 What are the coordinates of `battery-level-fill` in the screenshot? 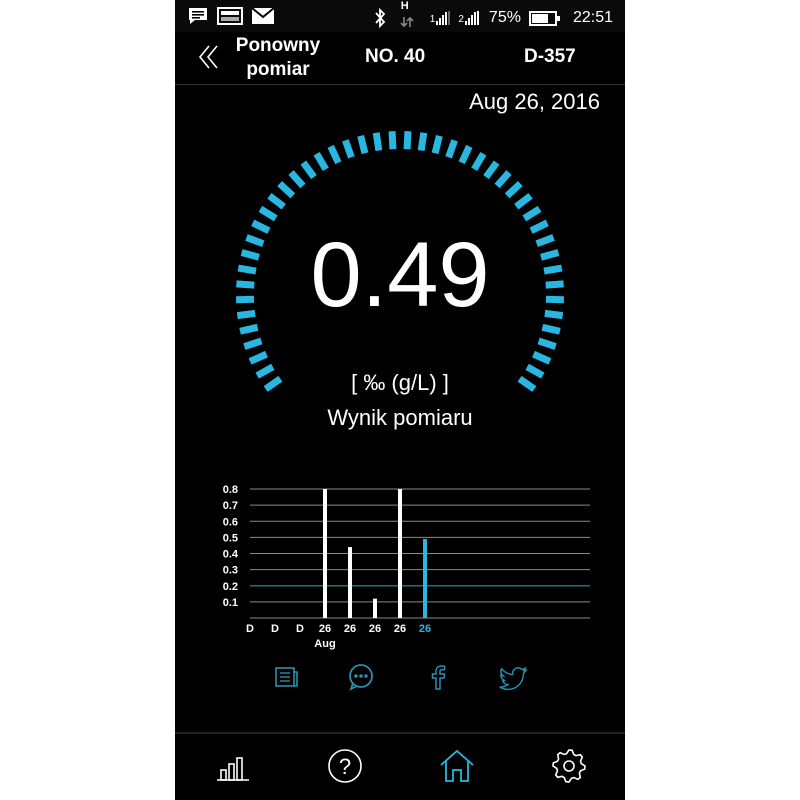 It's located at (540, 18).